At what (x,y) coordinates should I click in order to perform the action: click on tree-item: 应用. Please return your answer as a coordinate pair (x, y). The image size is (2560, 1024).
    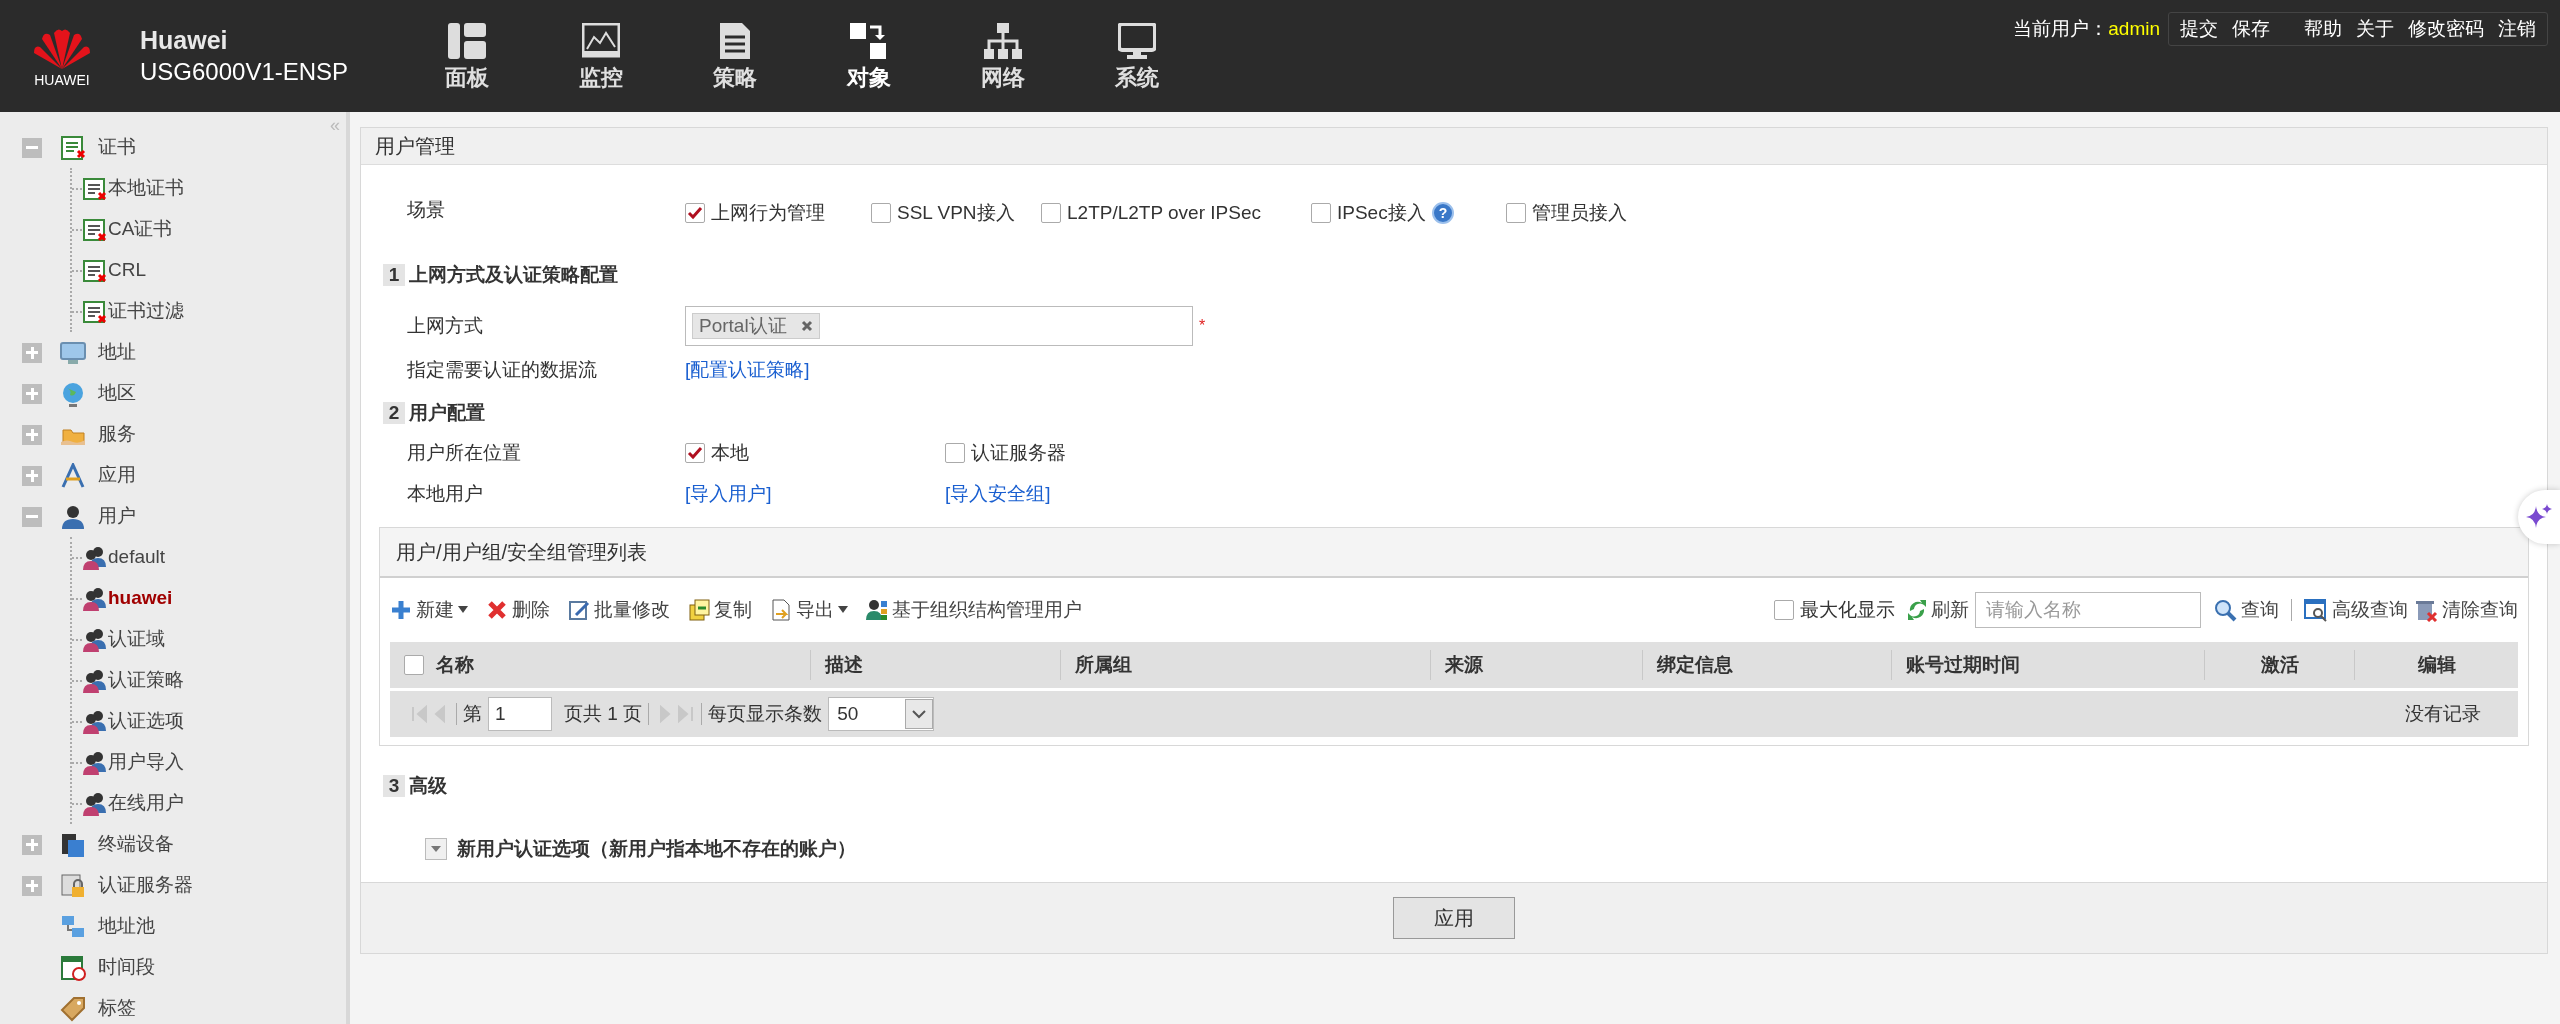
    Looking at the image, I should click on (117, 475).